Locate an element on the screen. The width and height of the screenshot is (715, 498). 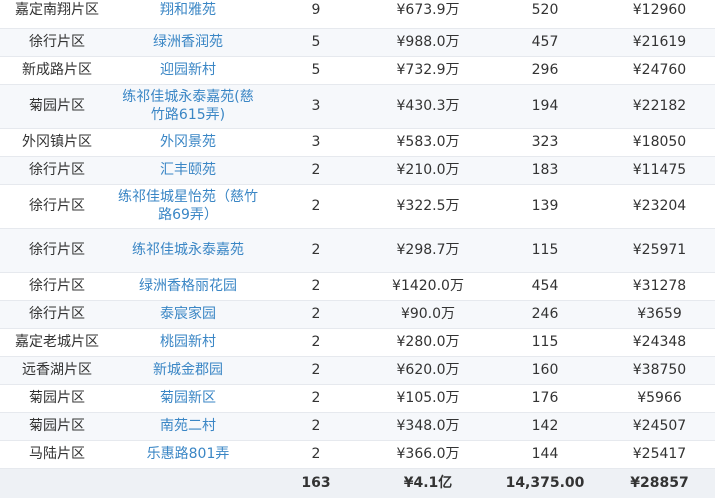
avg-price-cell: ¥5966 is located at coordinates (659, 398).